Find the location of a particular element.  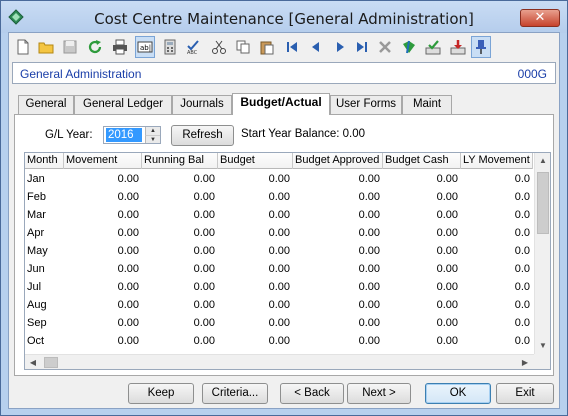

delete-button is located at coordinates (385, 47).